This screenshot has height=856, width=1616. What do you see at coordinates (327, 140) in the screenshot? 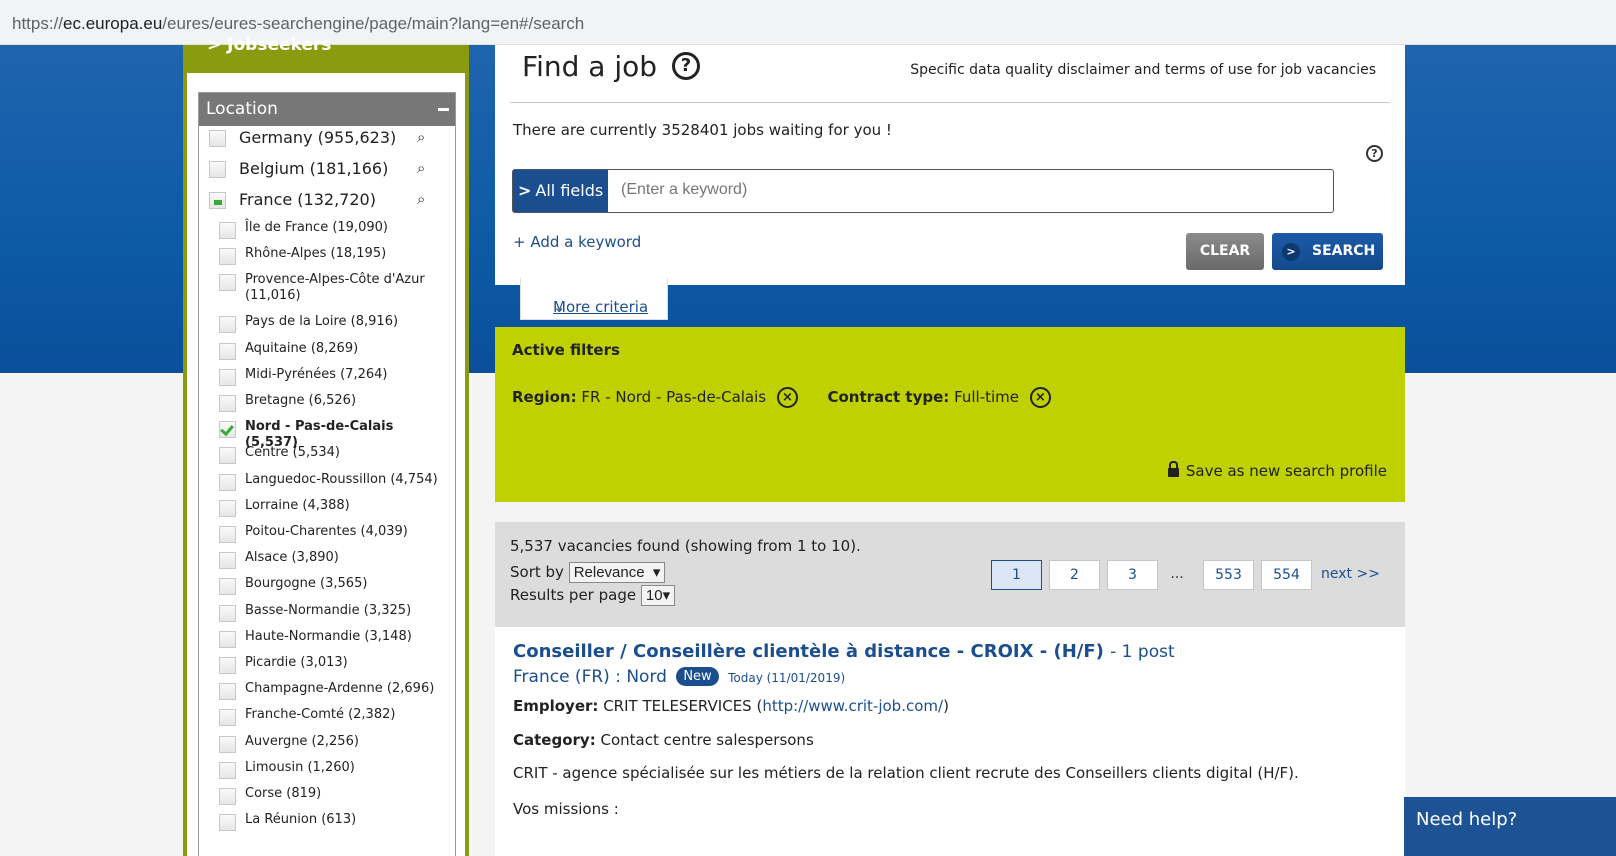
I see `country-filter-item: Germany (955,623) ⌕` at bounding box center [327, 140].